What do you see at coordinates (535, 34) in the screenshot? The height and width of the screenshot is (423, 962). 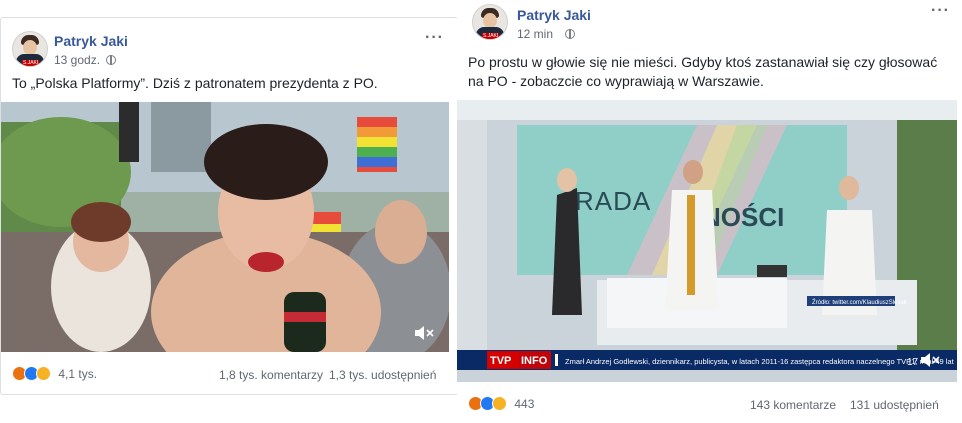 I see `post-time: 12 min` at bounding box center [535, 34].